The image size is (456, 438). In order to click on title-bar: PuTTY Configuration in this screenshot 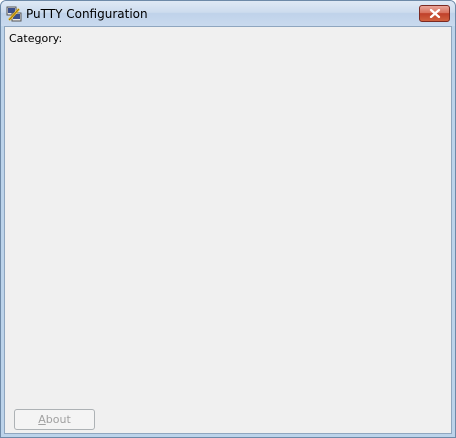, I will do `click(228, 13)`.